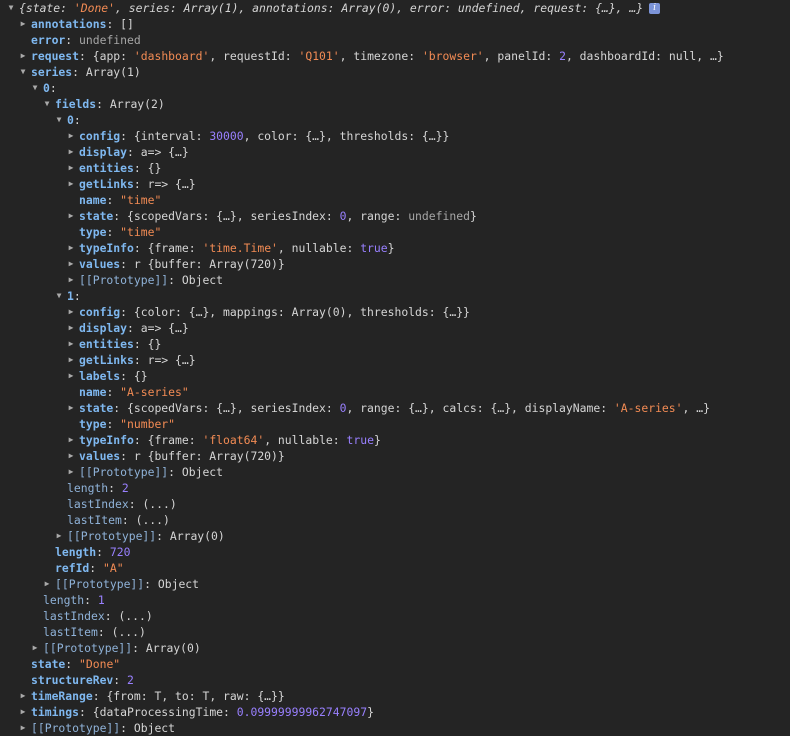  What do you see at coordinates (395, 24) in the screenshot?
I see `tree-row: ▶ annotations: []` at bounding box center [395, 24].